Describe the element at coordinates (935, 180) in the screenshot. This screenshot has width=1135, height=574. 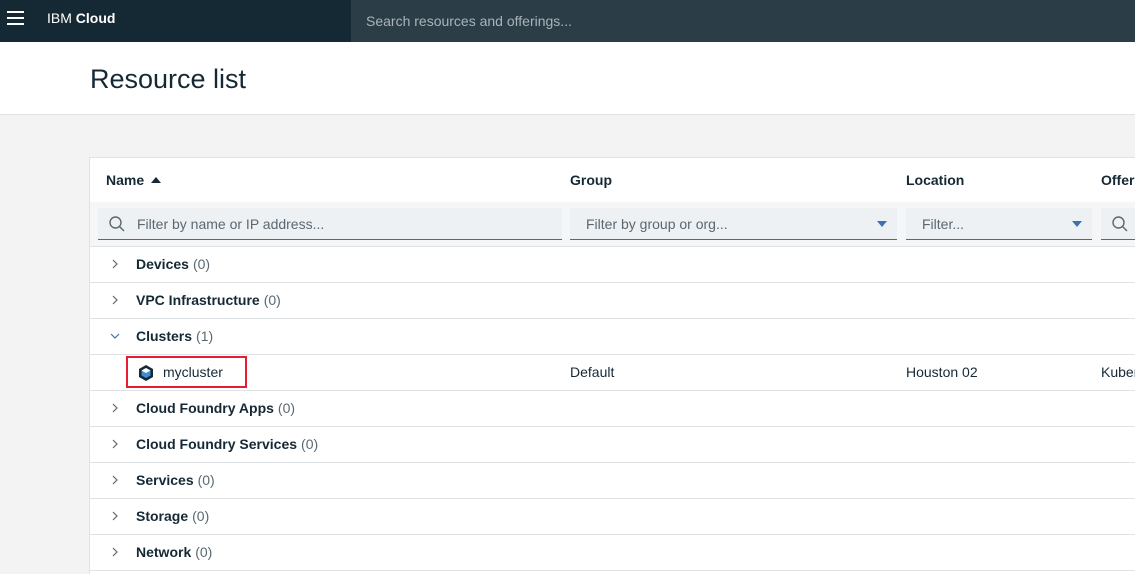
I see `column-header-location: Location` at that location.